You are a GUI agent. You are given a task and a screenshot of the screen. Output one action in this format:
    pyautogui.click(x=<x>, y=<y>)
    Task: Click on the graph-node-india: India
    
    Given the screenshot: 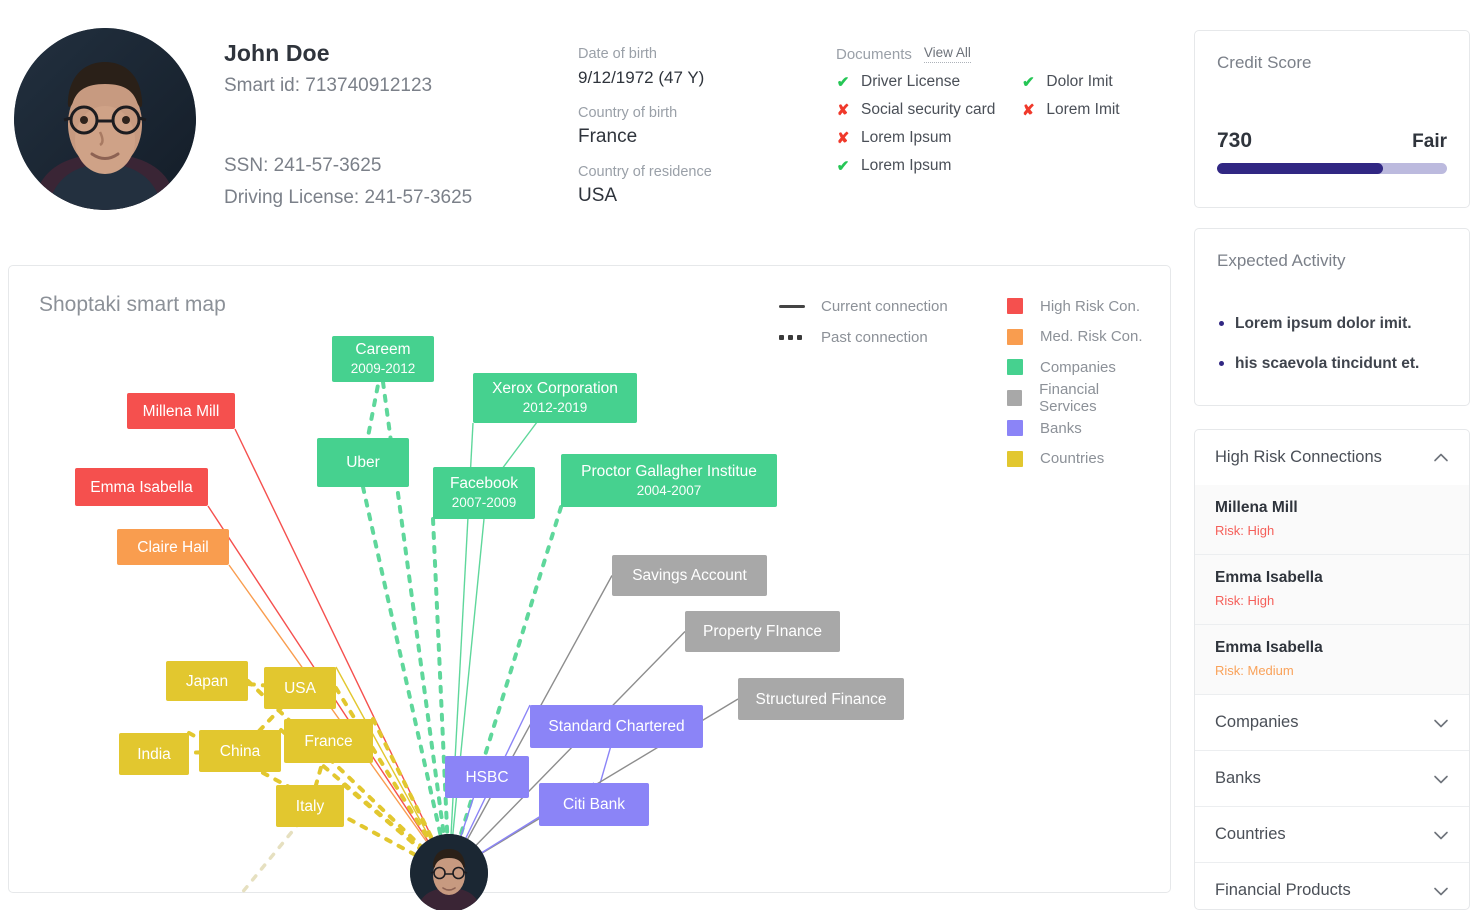 What is the action you would take?
    pyautogui.click(x=154, y=754)
    